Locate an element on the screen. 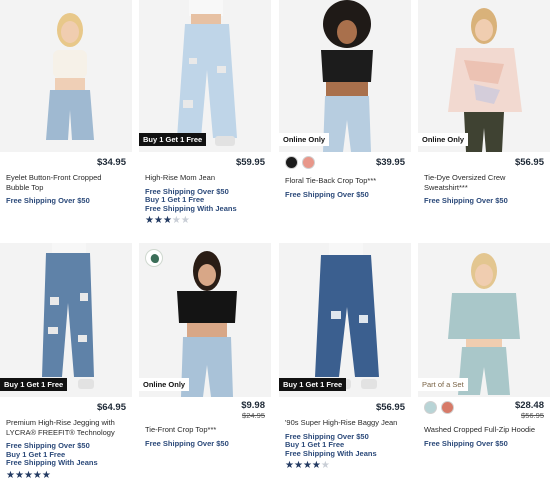  price: $64.95 is located at coordinates (111, 407).